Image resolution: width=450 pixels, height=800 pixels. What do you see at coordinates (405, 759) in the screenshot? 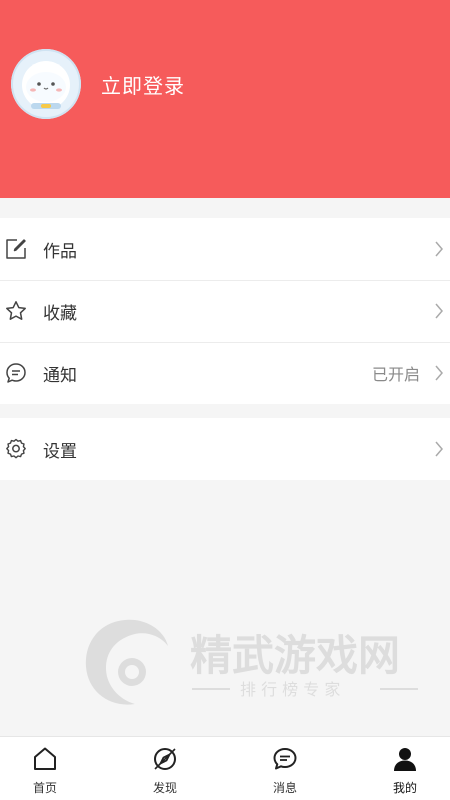
I see `user-icon` at bounding box center [405, 759].